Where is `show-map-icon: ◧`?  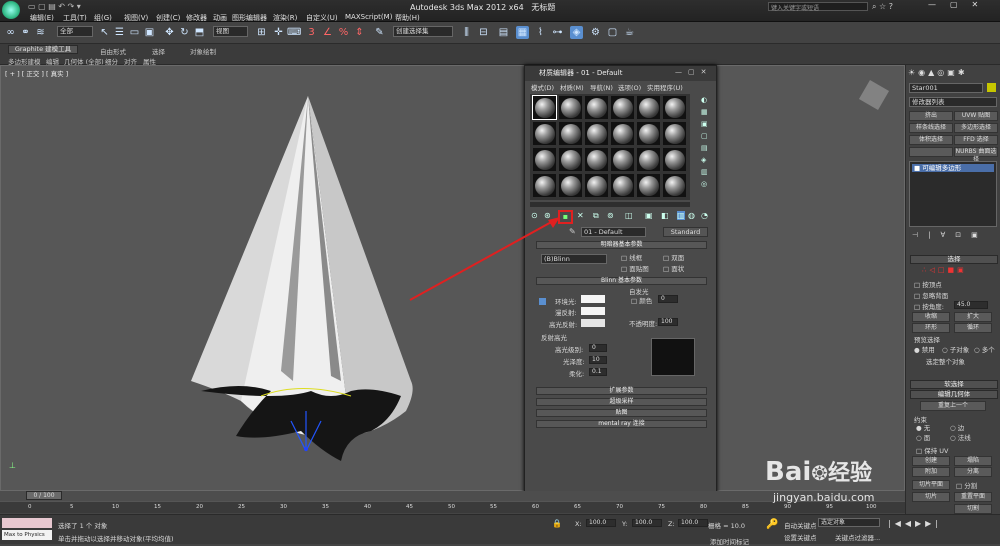 show-map-icon: ◧ is located at coordinates (665, 215).